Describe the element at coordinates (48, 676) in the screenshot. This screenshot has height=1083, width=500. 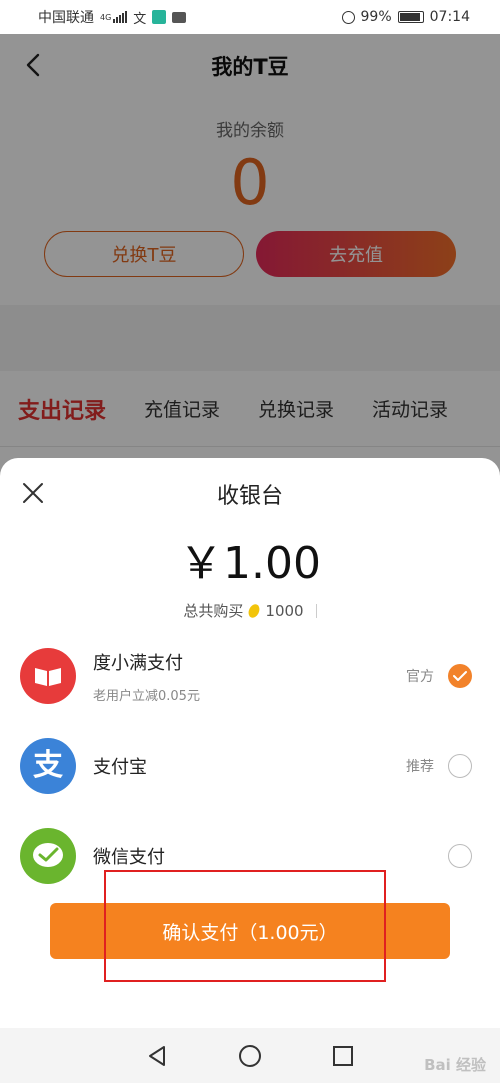
I see `du-xiaoman-icon` at that location.